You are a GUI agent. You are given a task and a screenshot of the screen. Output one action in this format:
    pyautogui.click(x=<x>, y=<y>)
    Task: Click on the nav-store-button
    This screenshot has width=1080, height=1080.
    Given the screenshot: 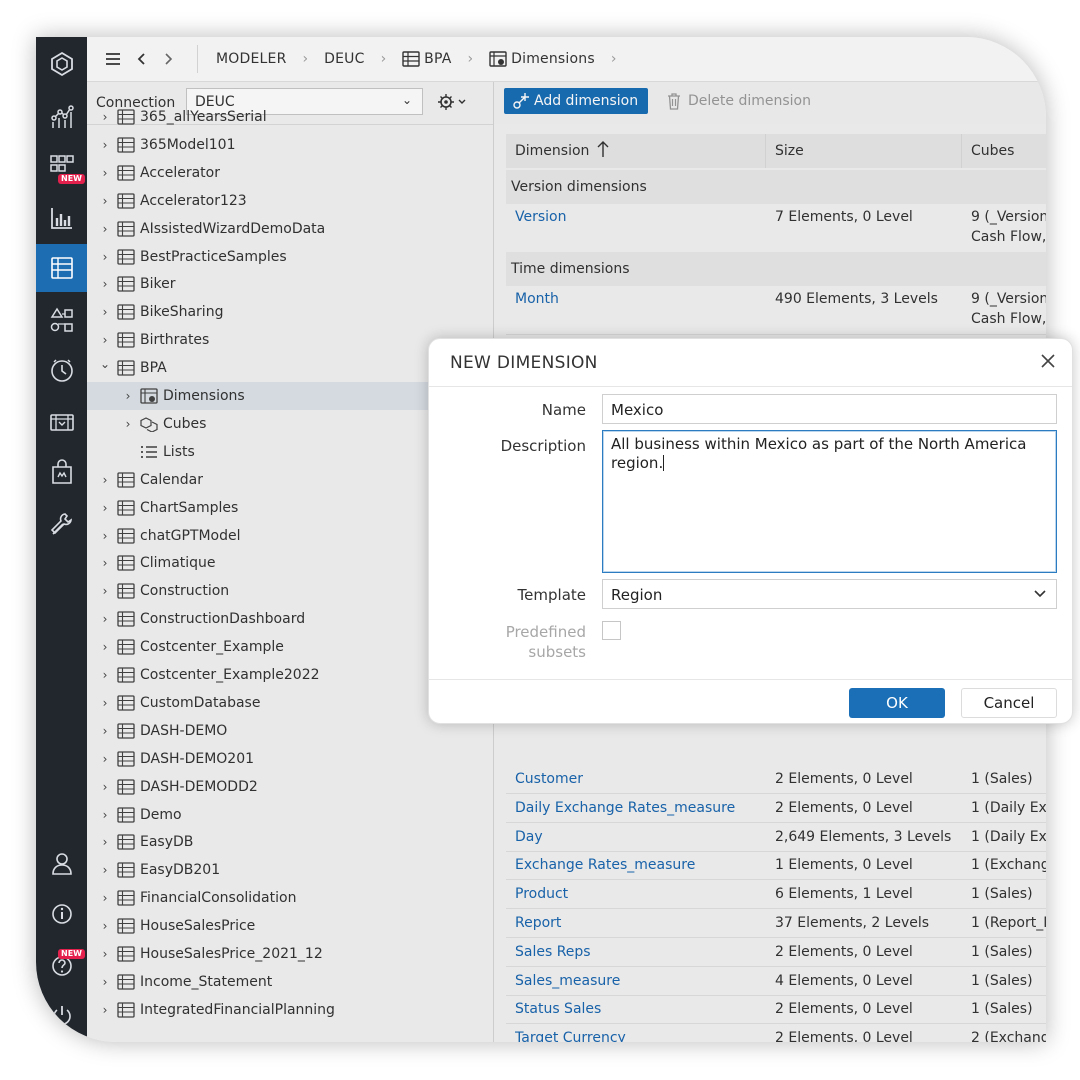 What is the action you would take?
    pyautogui.click(x=61, y=472)
    